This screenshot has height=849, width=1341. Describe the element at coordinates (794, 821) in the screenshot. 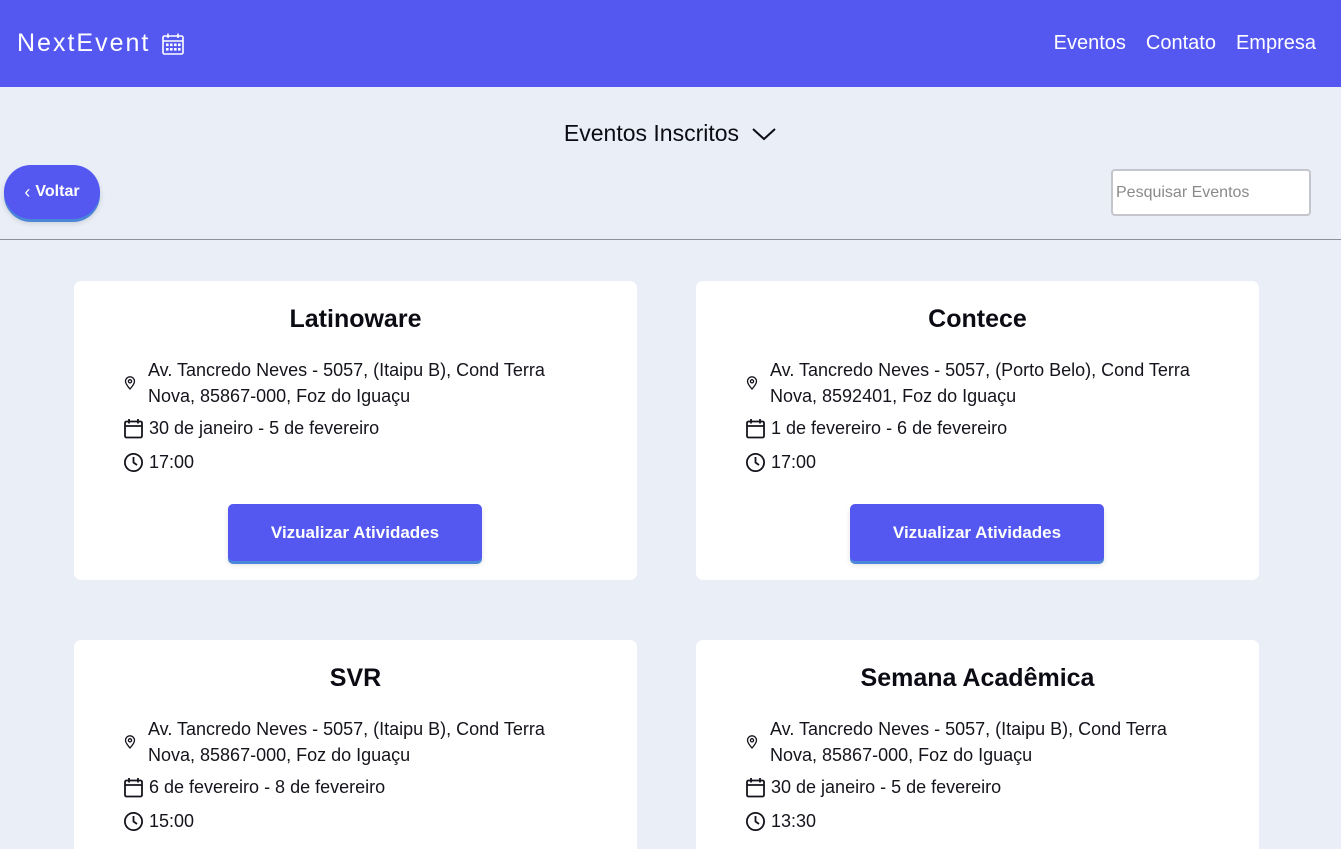

I see `event-time-text: 13:30` at that location.